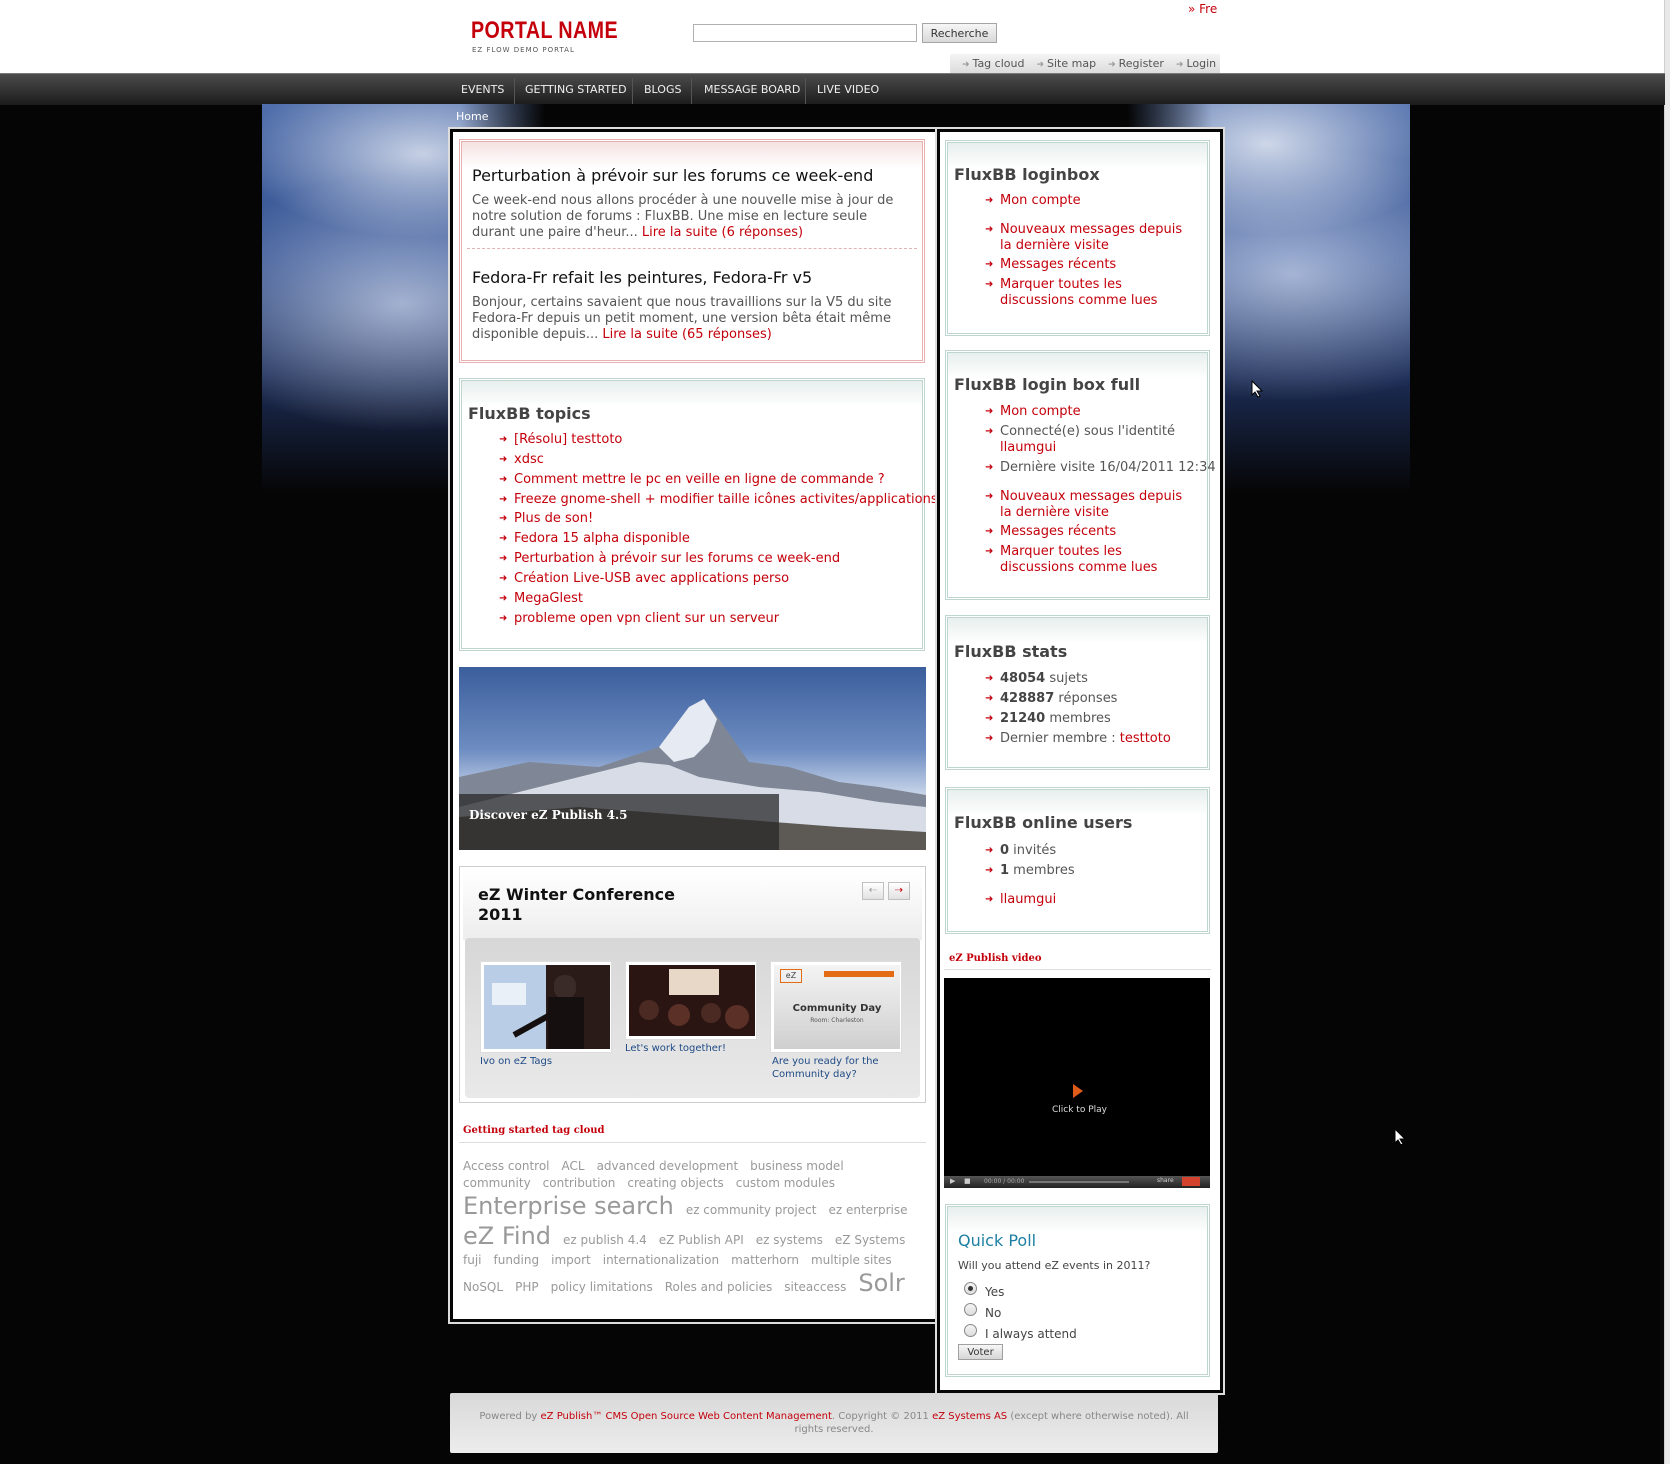  Describe the element at coordinates (497, 1183) in the screenshot. I see `tag-link: community` at that location.